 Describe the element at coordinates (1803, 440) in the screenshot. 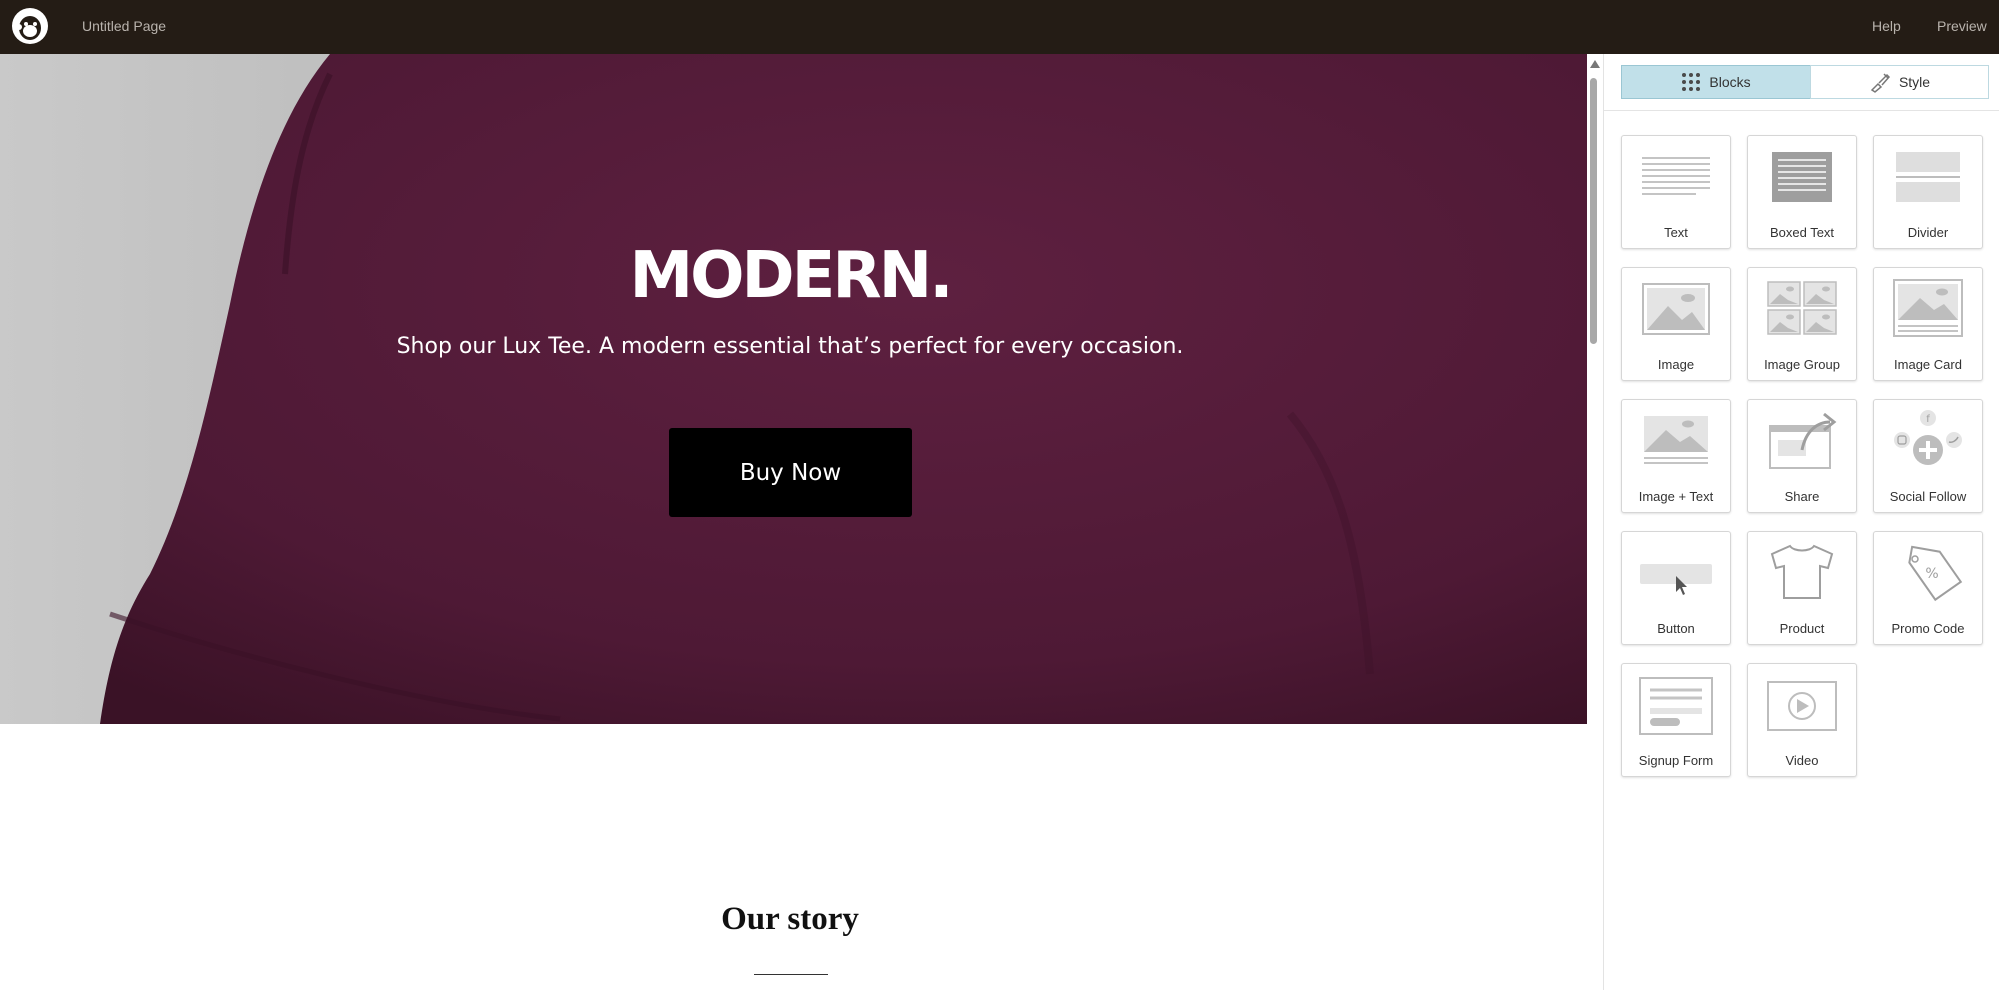

I see `share-block-icon` at that location.